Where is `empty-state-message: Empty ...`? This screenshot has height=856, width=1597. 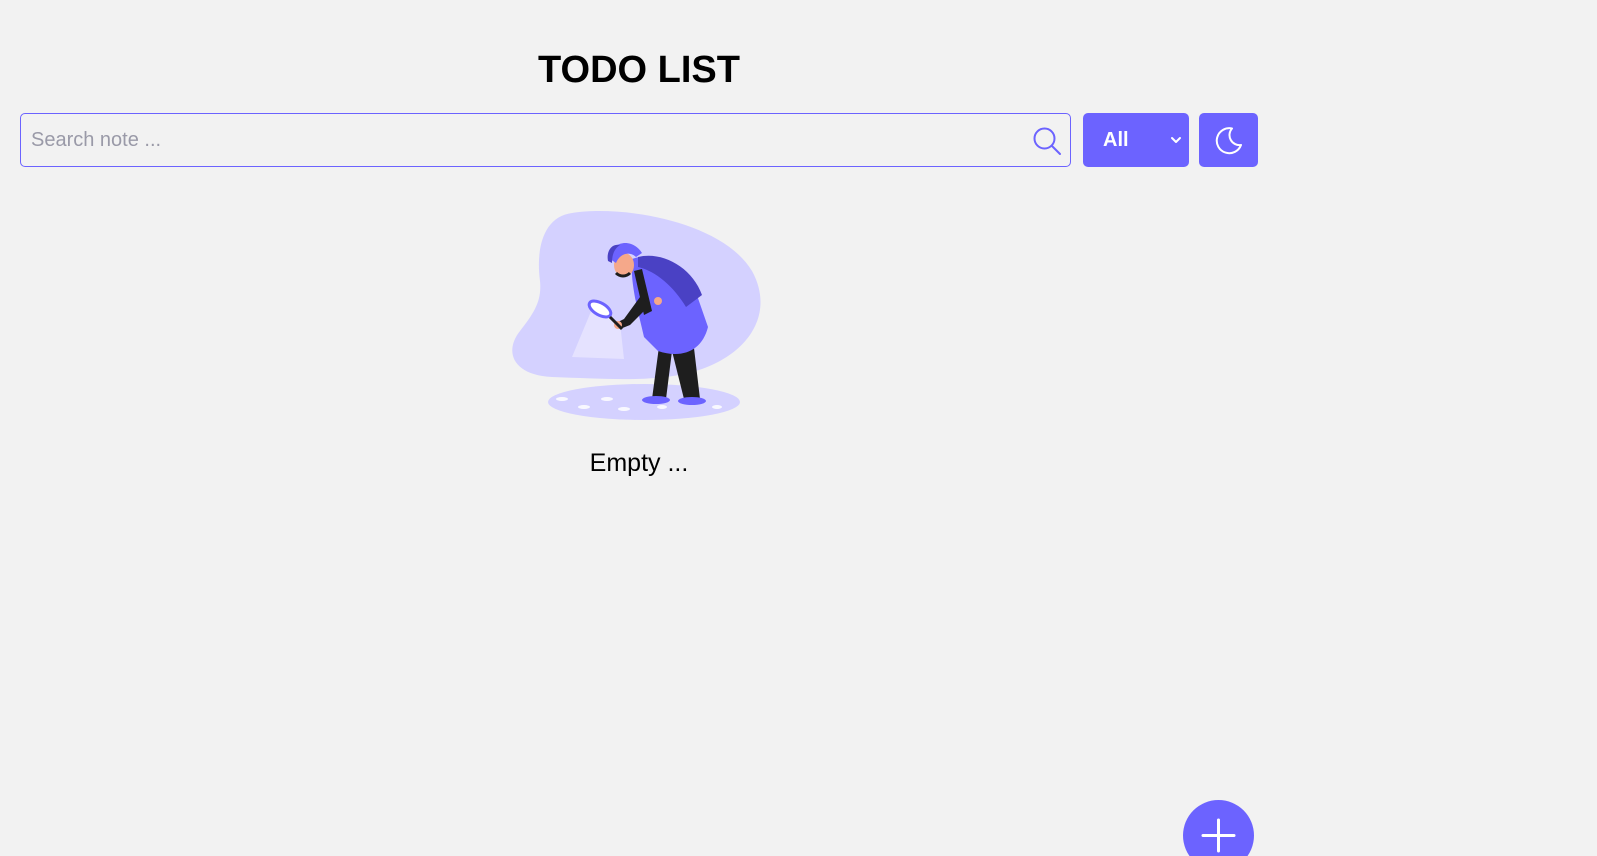
empty-state-message: Empty ... is located at coordinates (639, 463).